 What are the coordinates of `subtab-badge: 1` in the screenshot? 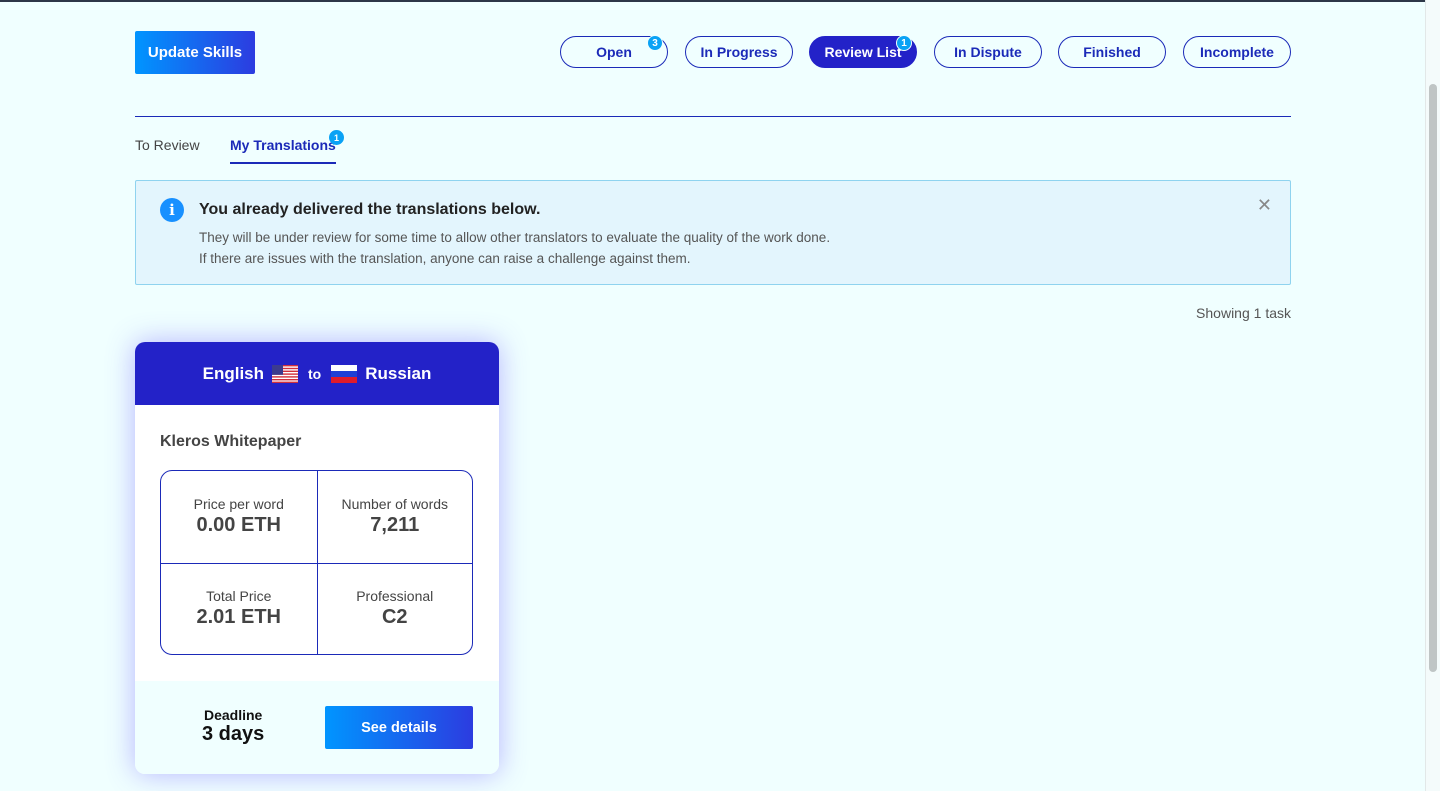 It's located at (336, 137).